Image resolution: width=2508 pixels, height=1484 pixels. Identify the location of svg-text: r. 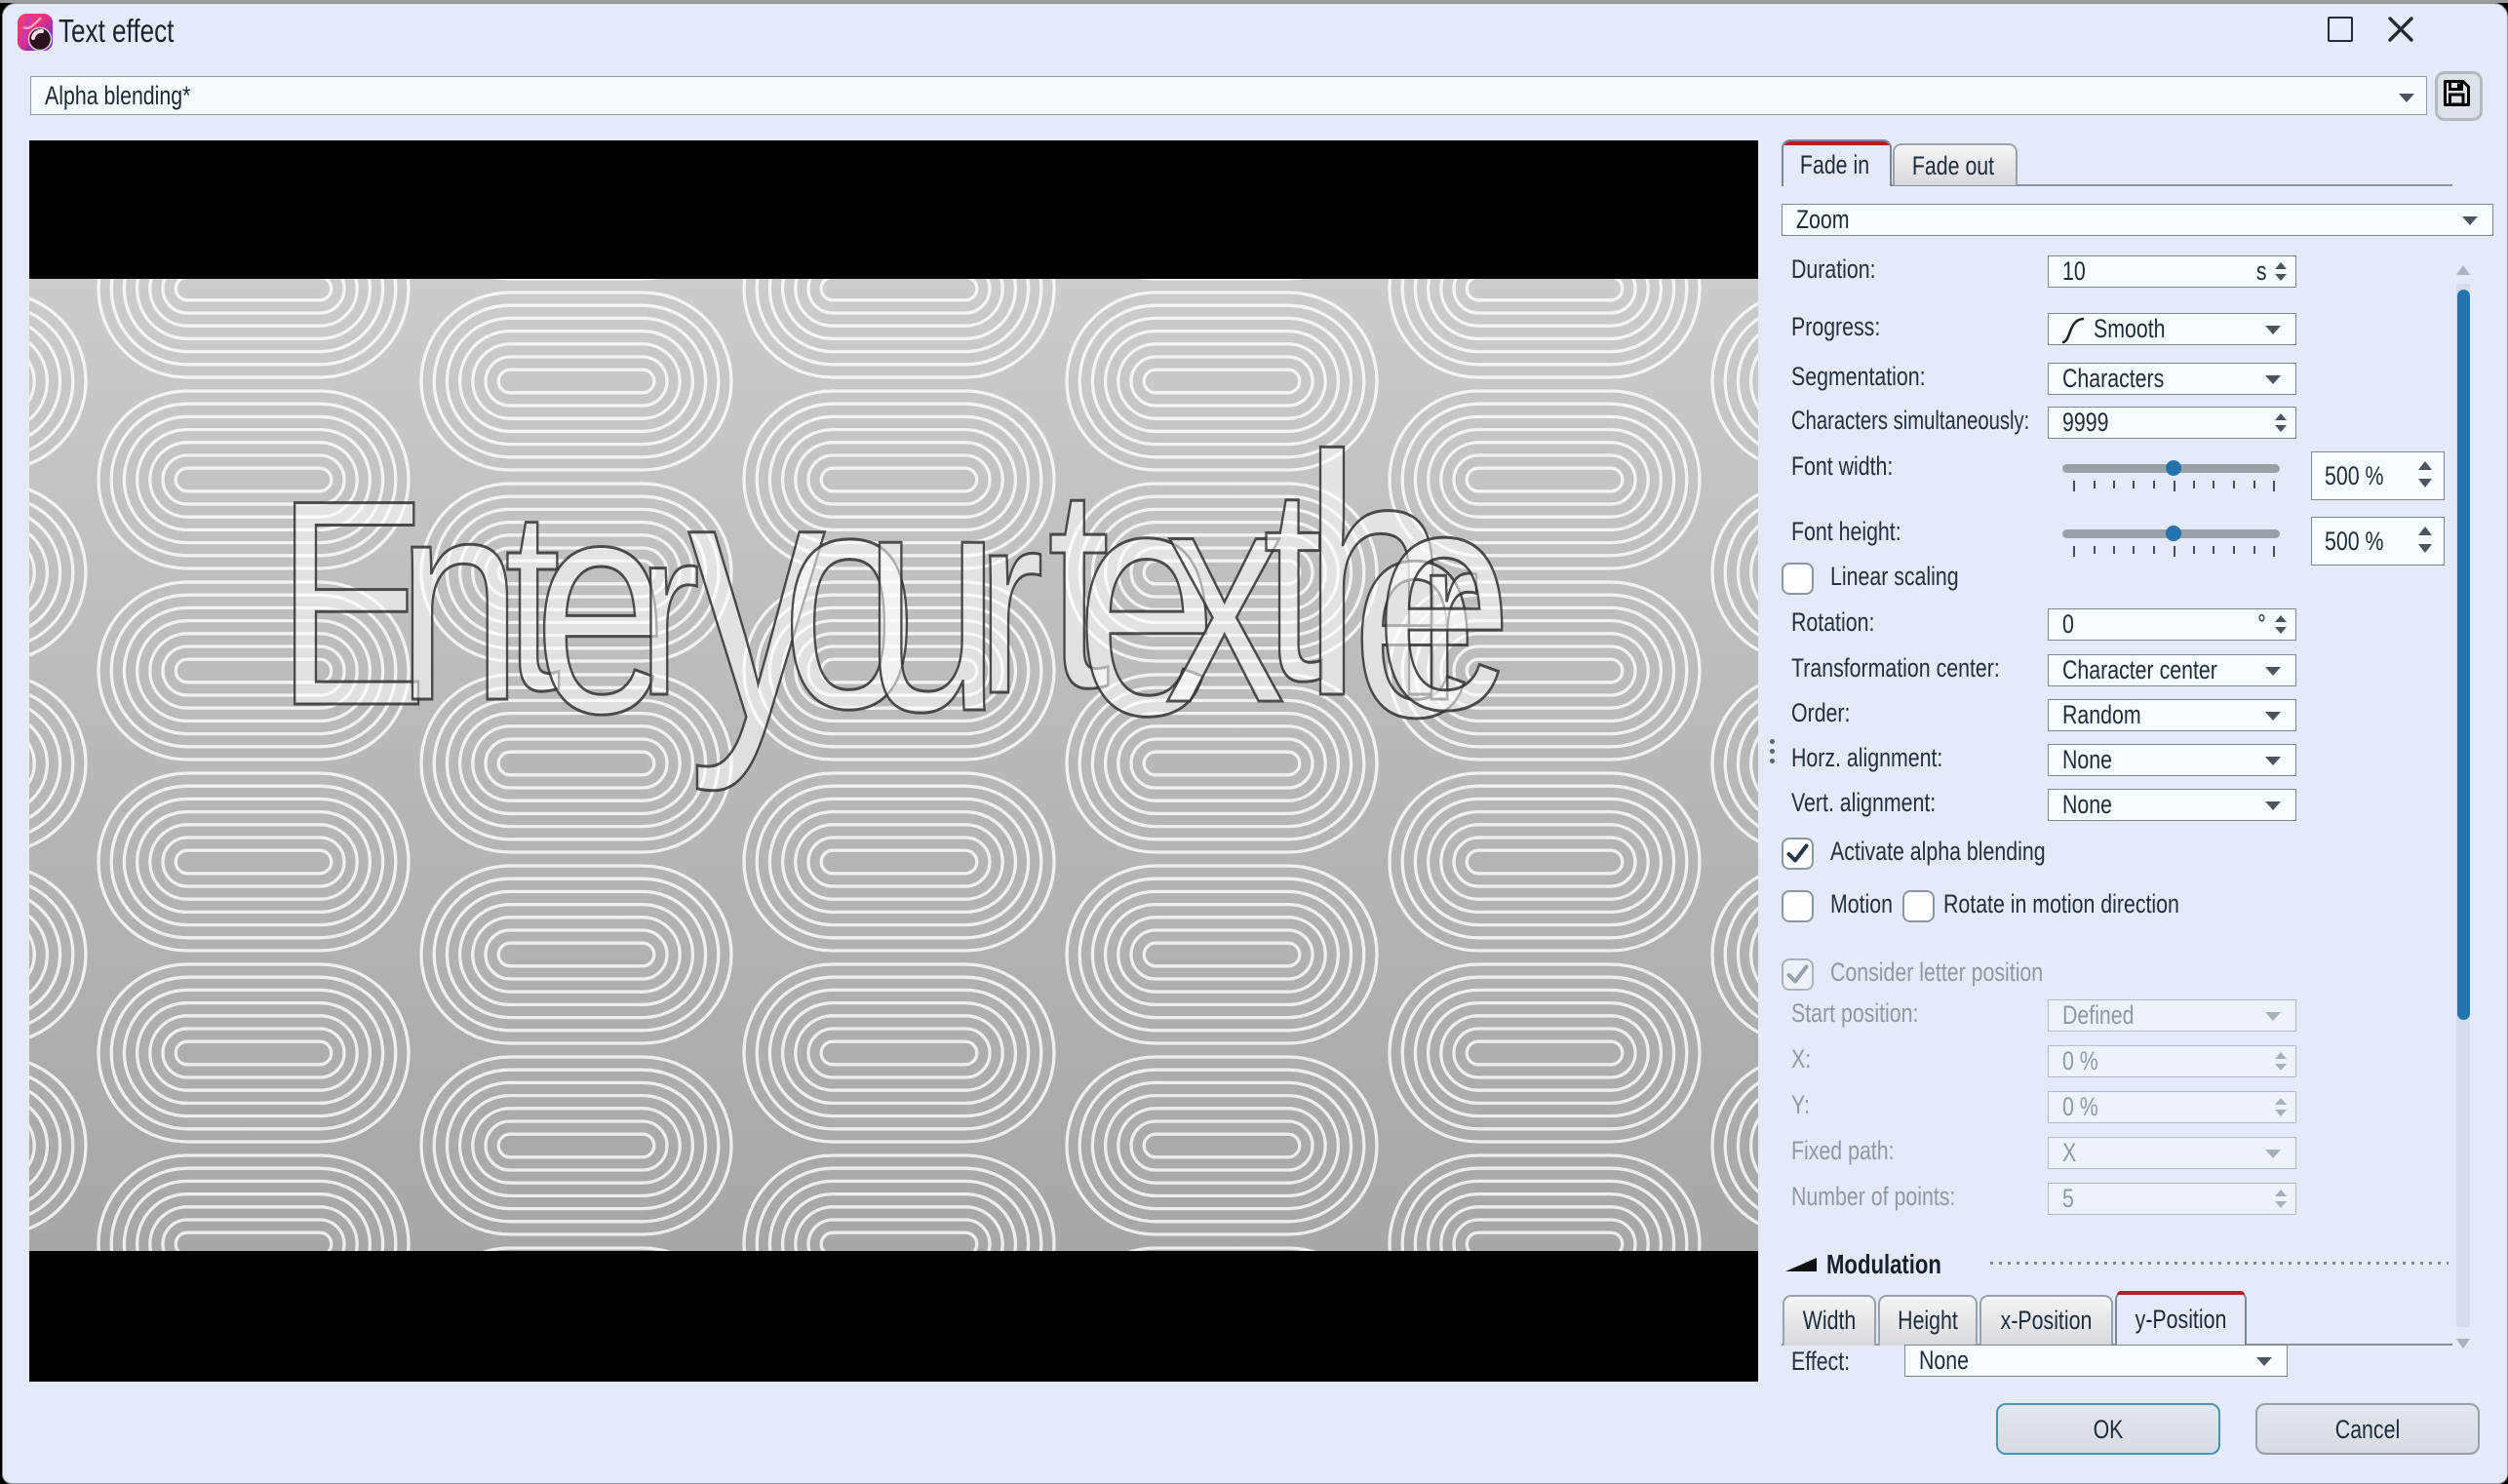
(1010, 603).